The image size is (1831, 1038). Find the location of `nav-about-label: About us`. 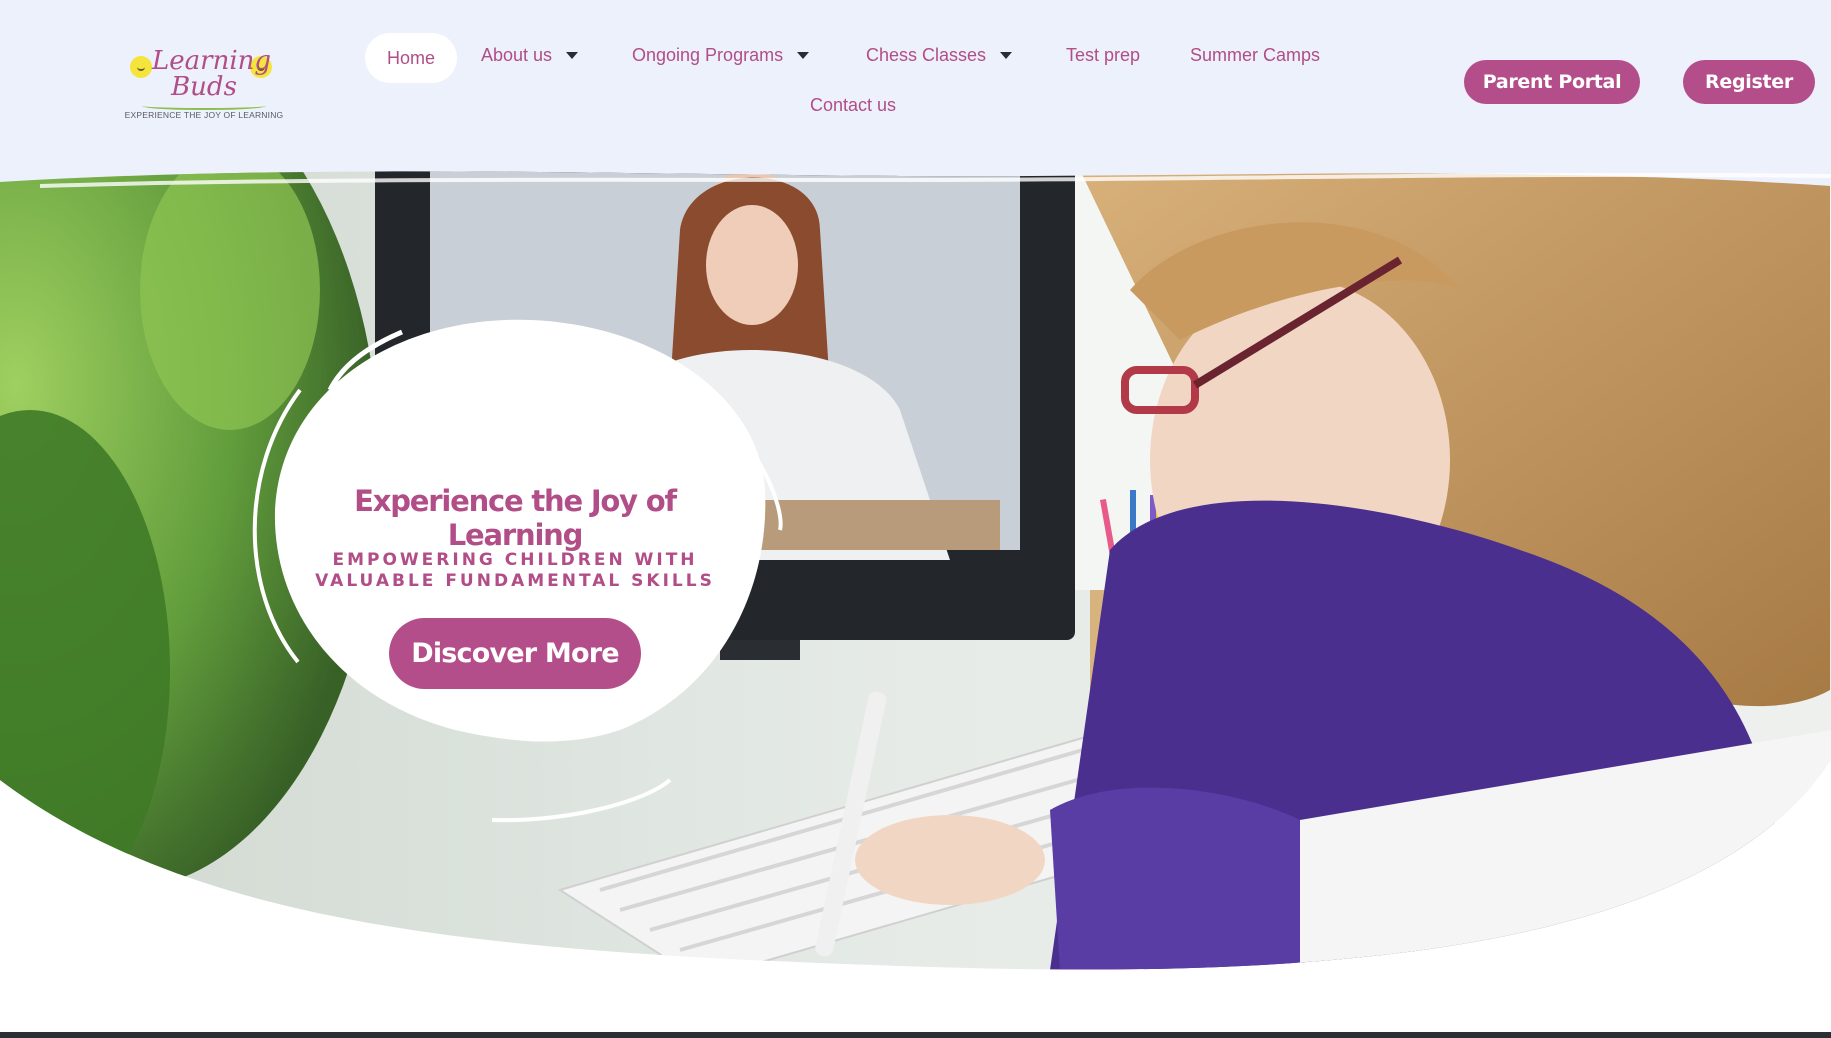

nav-about-label: About us is located at coordinates (517, 55).